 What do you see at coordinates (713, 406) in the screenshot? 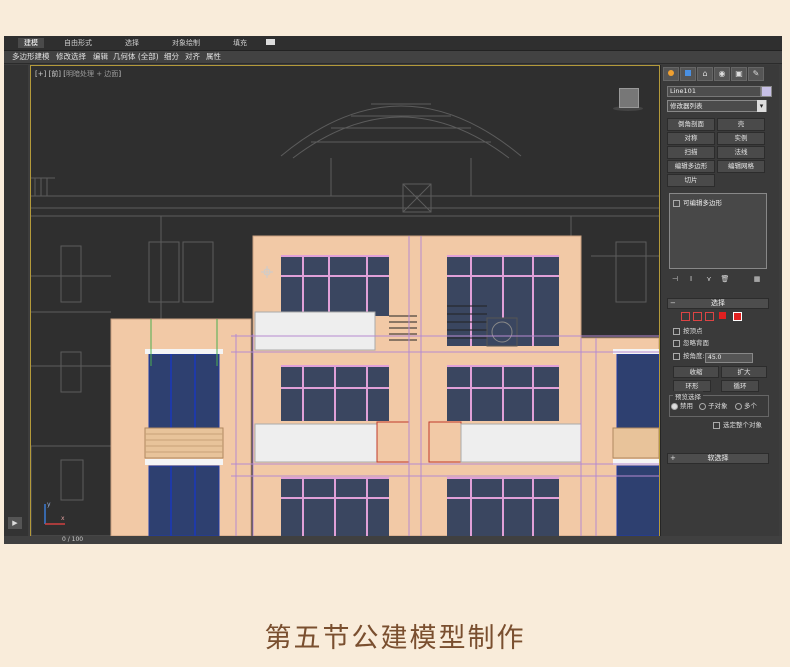
I see `preview-subobject-radio: 子对象` at bounding box center [713, 406].